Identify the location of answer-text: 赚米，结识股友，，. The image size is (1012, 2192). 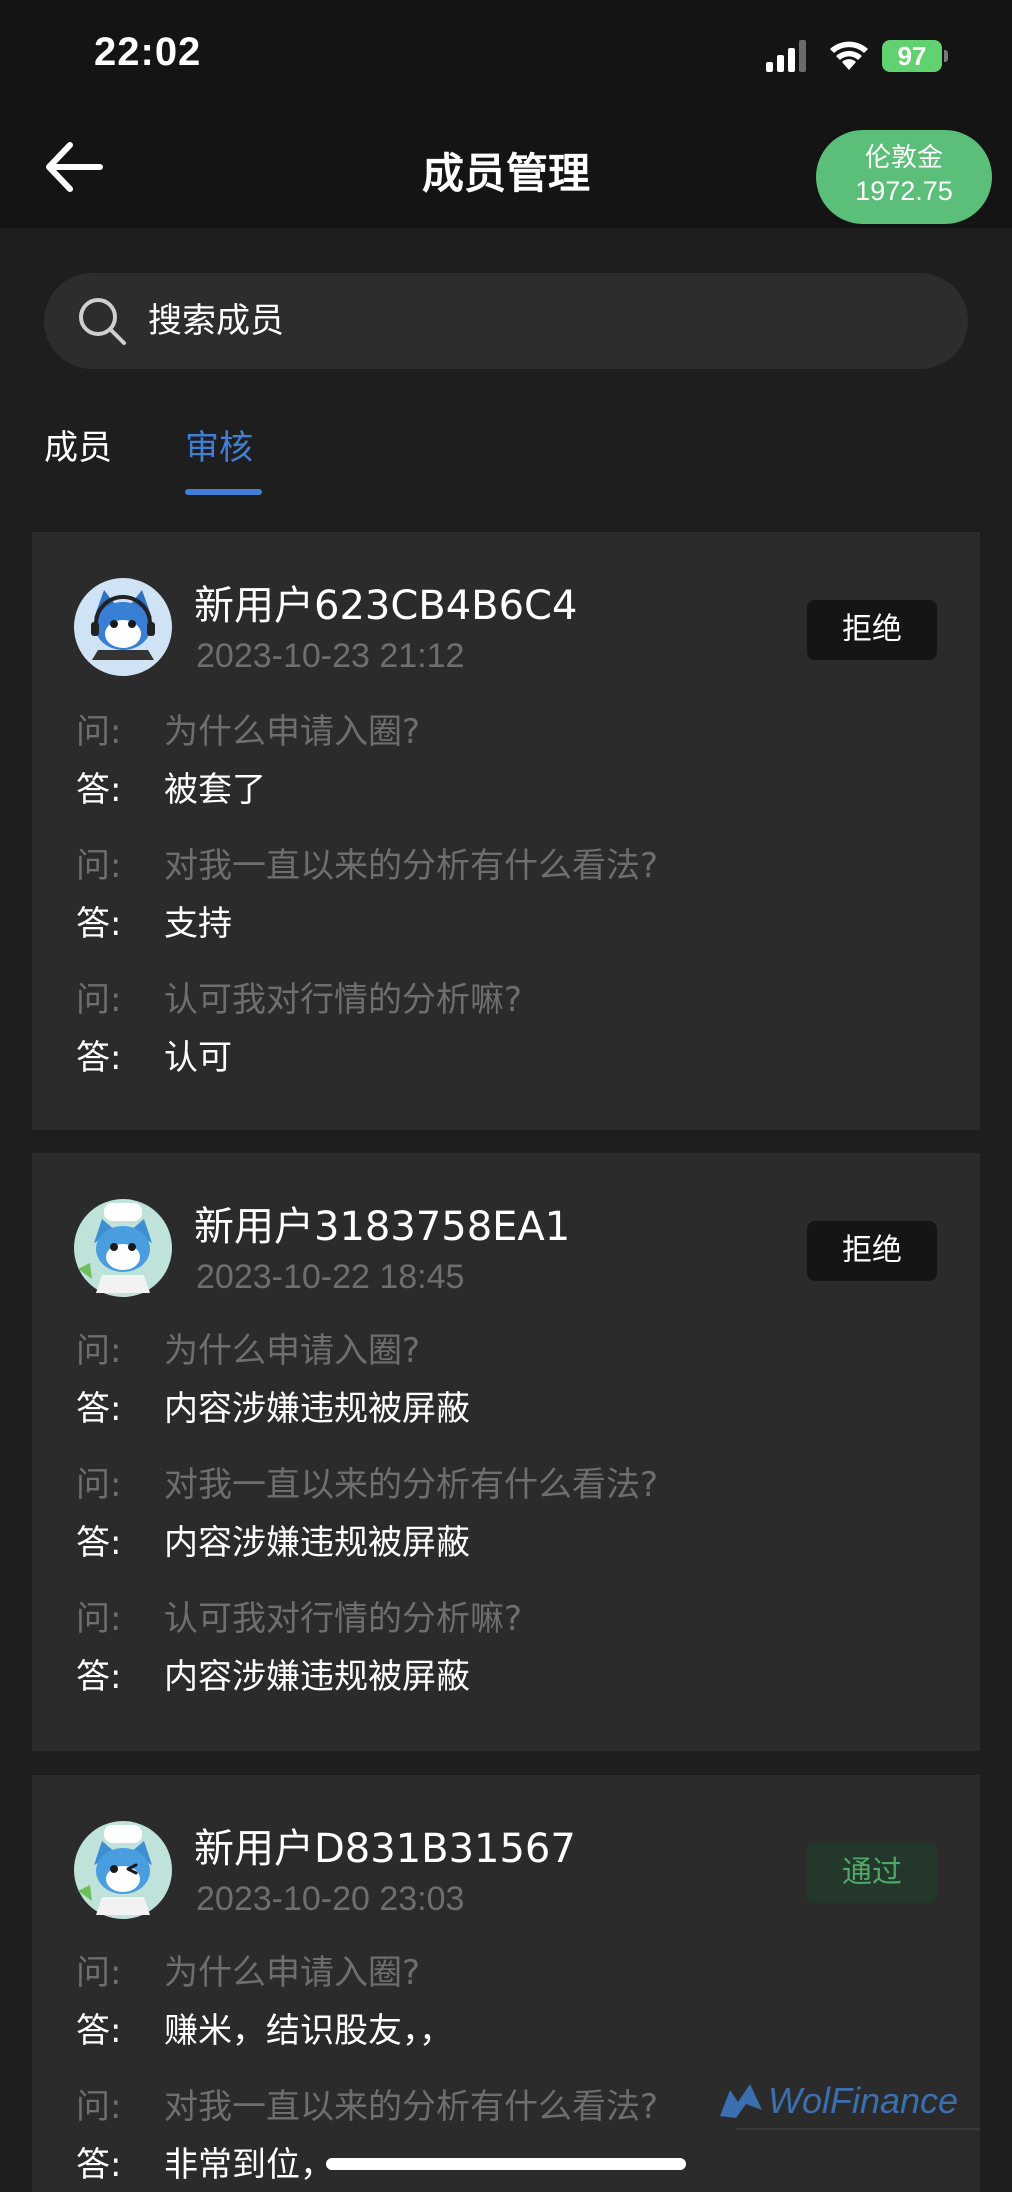
(308, 2031).